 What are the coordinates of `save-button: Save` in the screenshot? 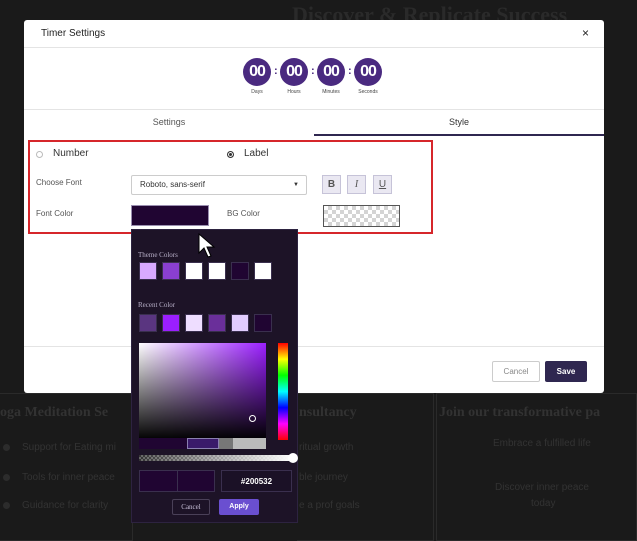 It's located at (566, 371).